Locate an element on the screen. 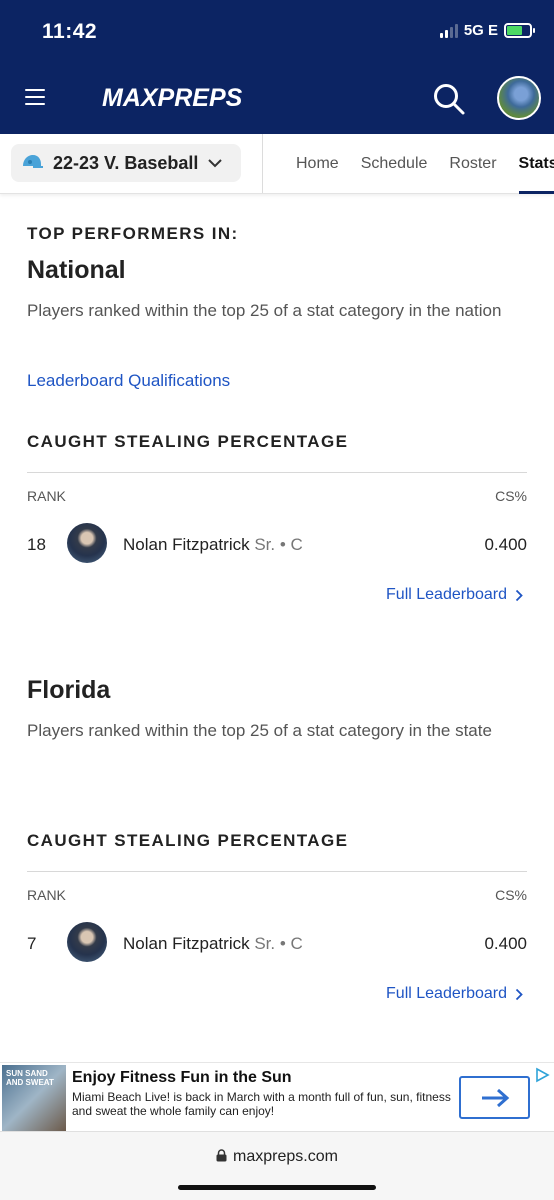 The image size is (554, 1200). tab-schedule: Schedule is located at coordinates (394, 164).